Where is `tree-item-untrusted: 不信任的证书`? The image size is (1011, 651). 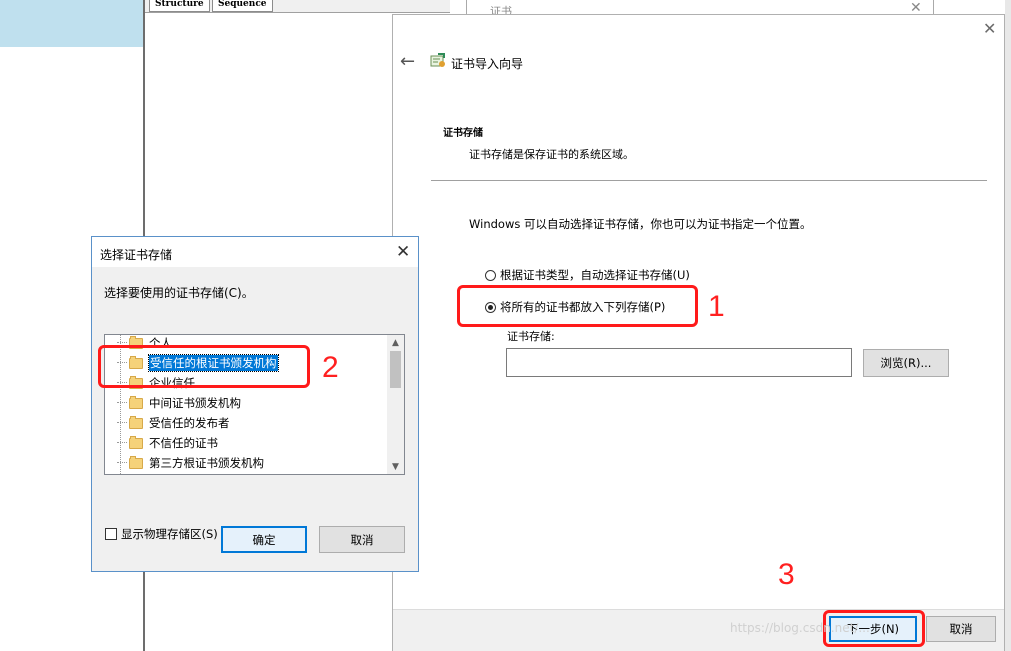
tree-item-untrusted: 不信任的证书 is located at coordinates (167, 443).